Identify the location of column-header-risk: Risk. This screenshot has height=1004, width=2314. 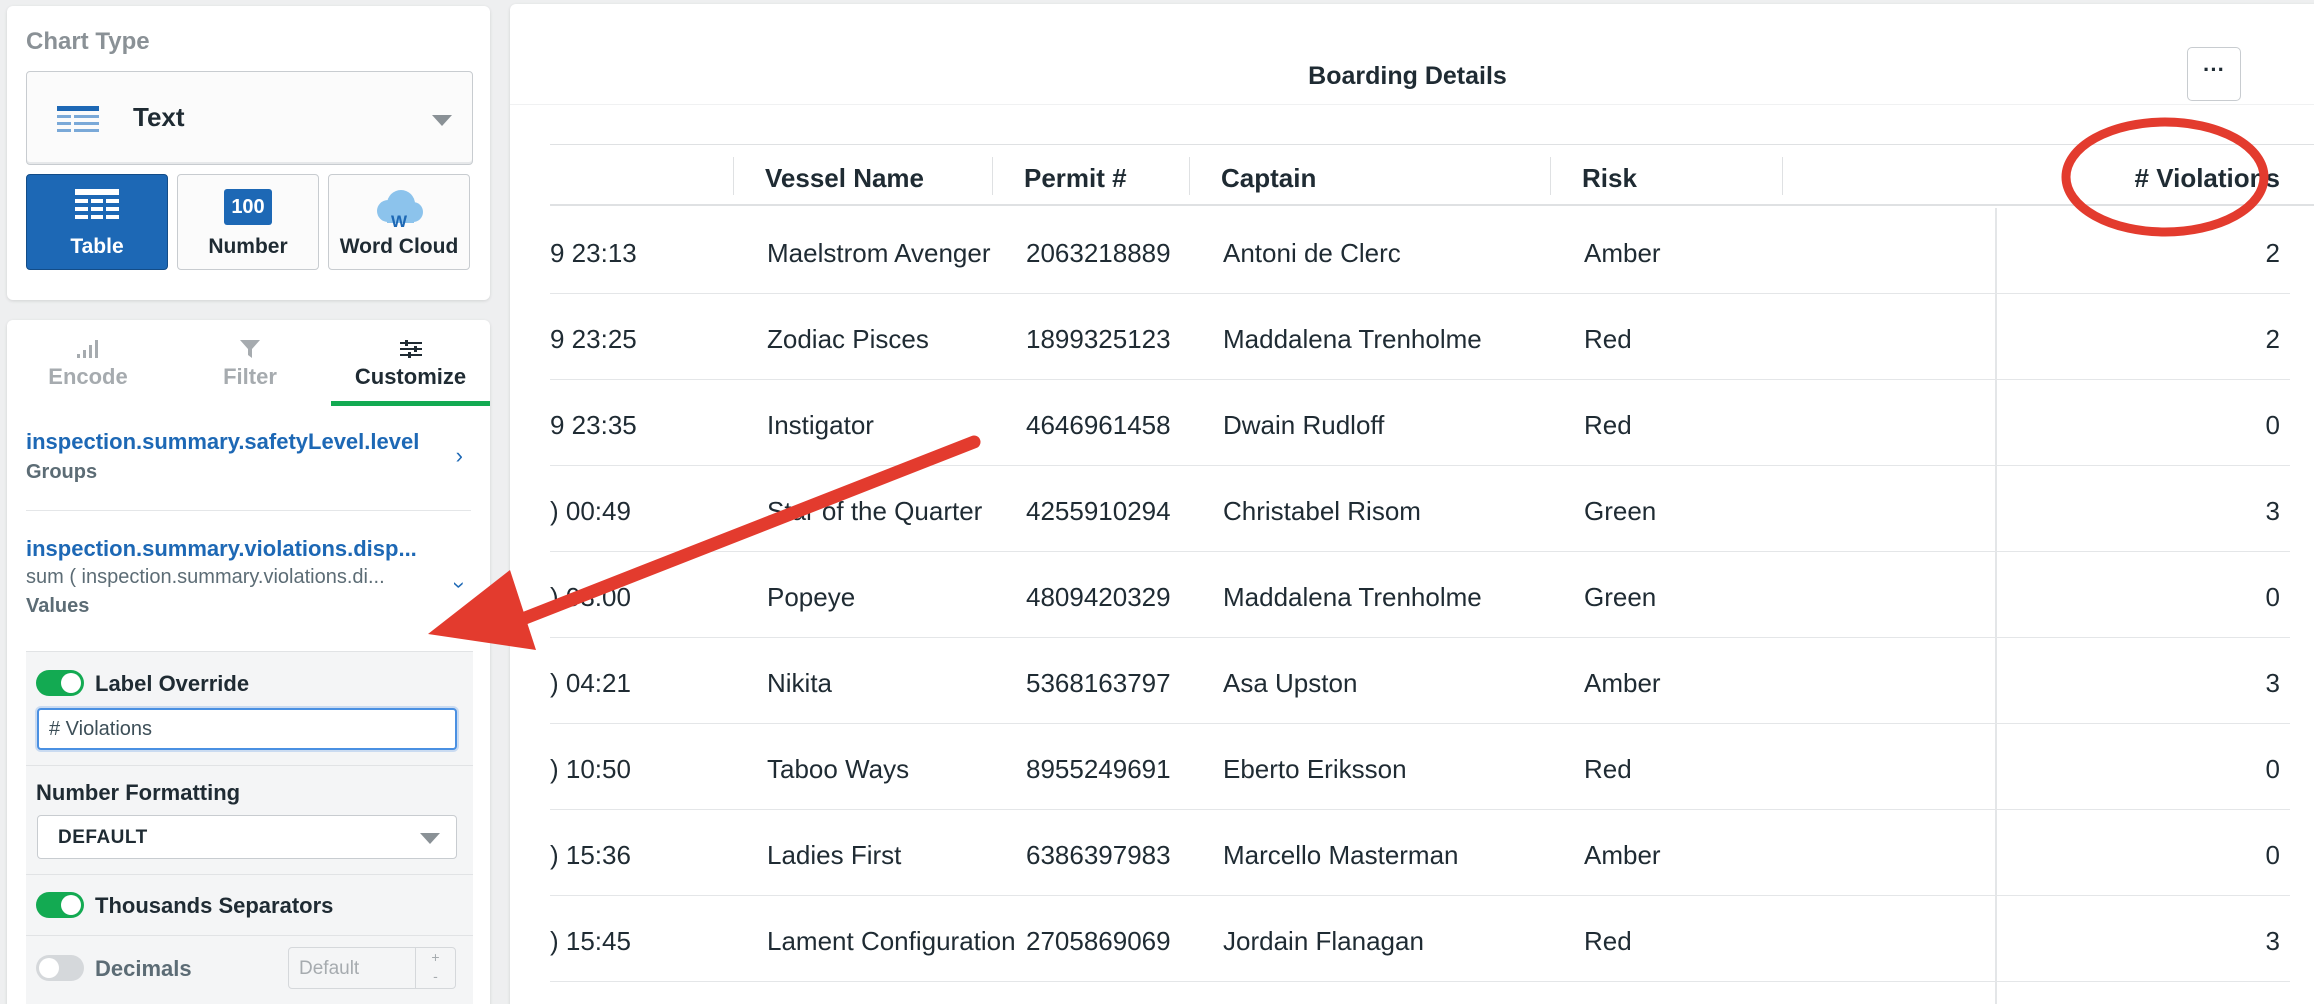
(1609, 178).